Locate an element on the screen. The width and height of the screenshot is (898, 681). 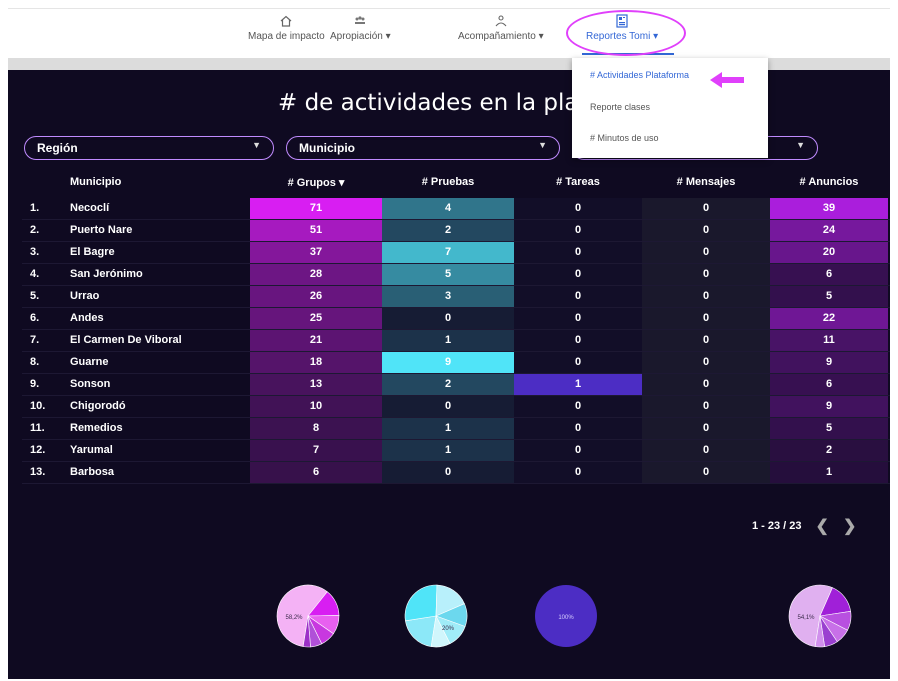
cell-grupos: 18 is located at coordinates (316, 362).